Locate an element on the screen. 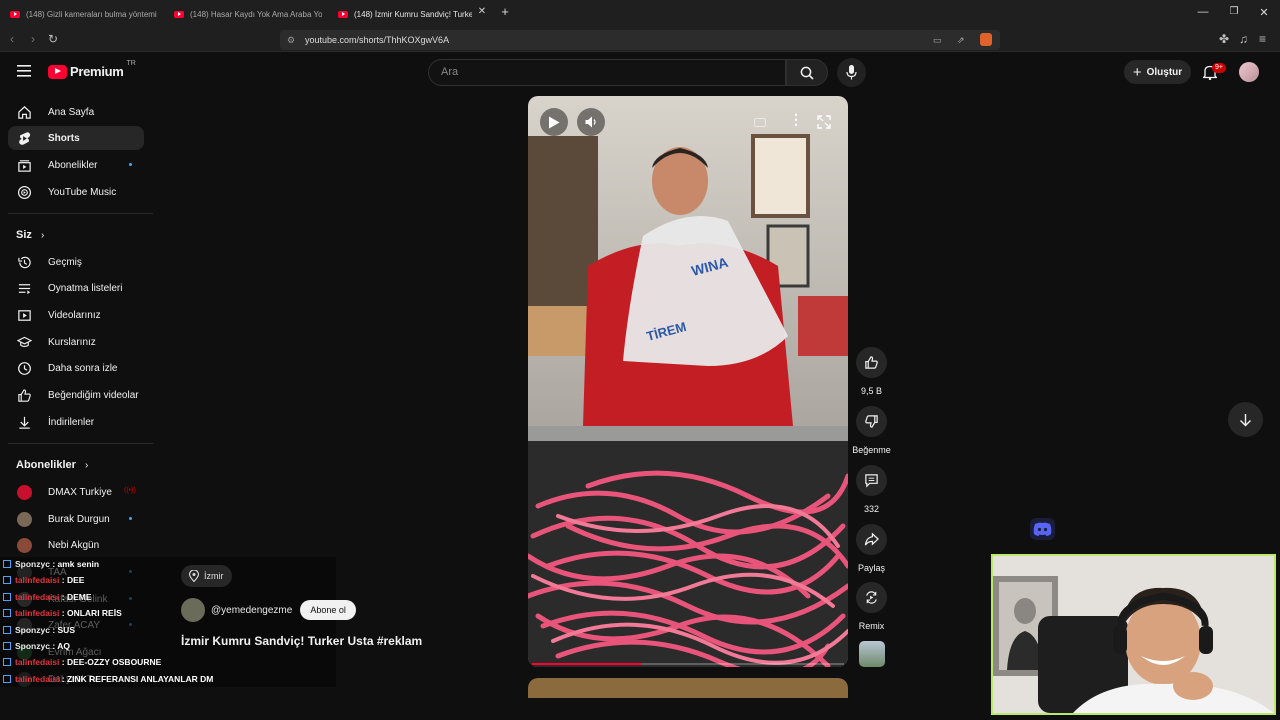  browser-menu-icon: ≡ is located at coordinates (1262, 39).